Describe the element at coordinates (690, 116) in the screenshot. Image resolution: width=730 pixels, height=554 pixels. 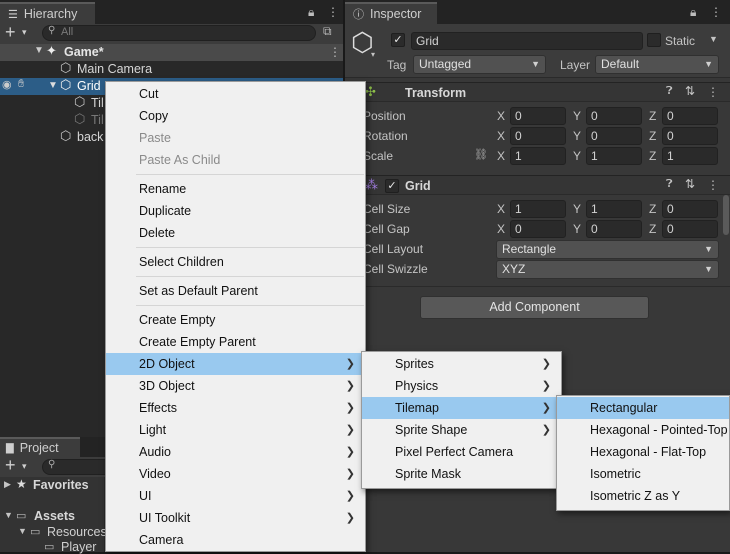
I see `position-z-field: 0` at that location.